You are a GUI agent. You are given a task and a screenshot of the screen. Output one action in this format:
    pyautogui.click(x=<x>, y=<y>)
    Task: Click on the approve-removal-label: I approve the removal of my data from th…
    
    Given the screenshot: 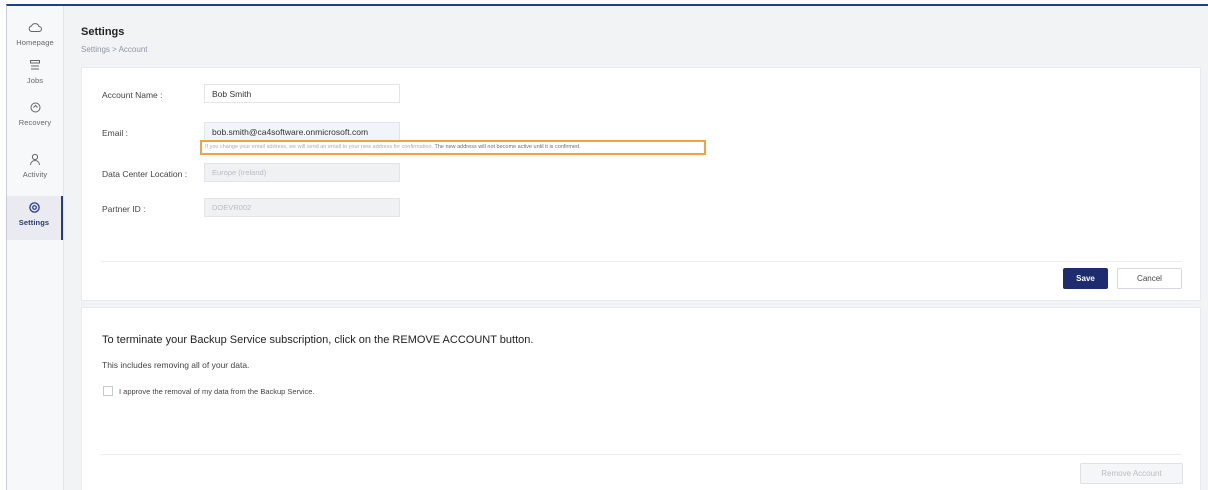 What is the action you would take?
    pyautogui.click(x=217, y=391)
    